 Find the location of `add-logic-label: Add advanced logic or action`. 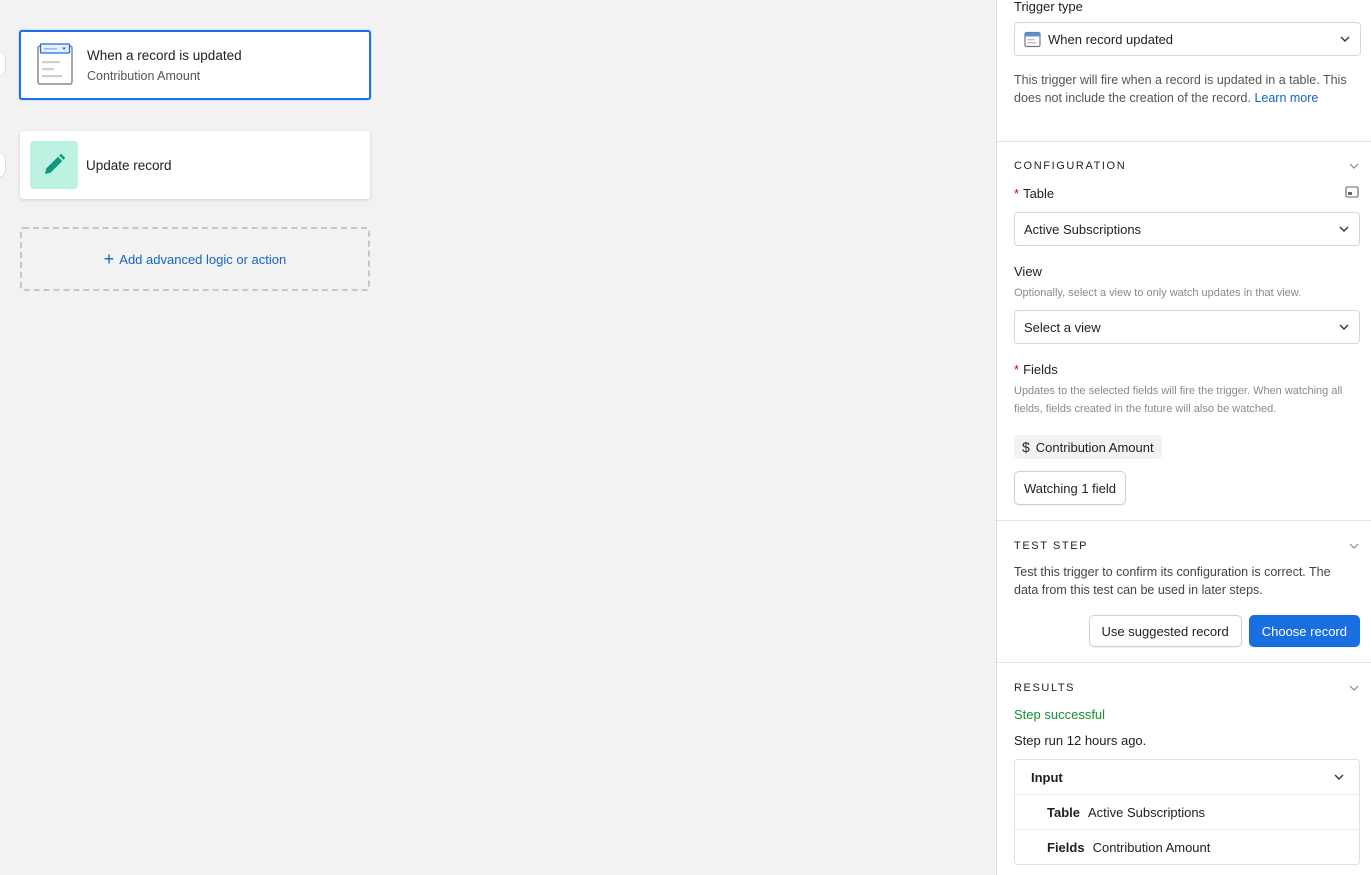

add-logic-label: Add advanced logic or action is located at coordinates (203, 259).